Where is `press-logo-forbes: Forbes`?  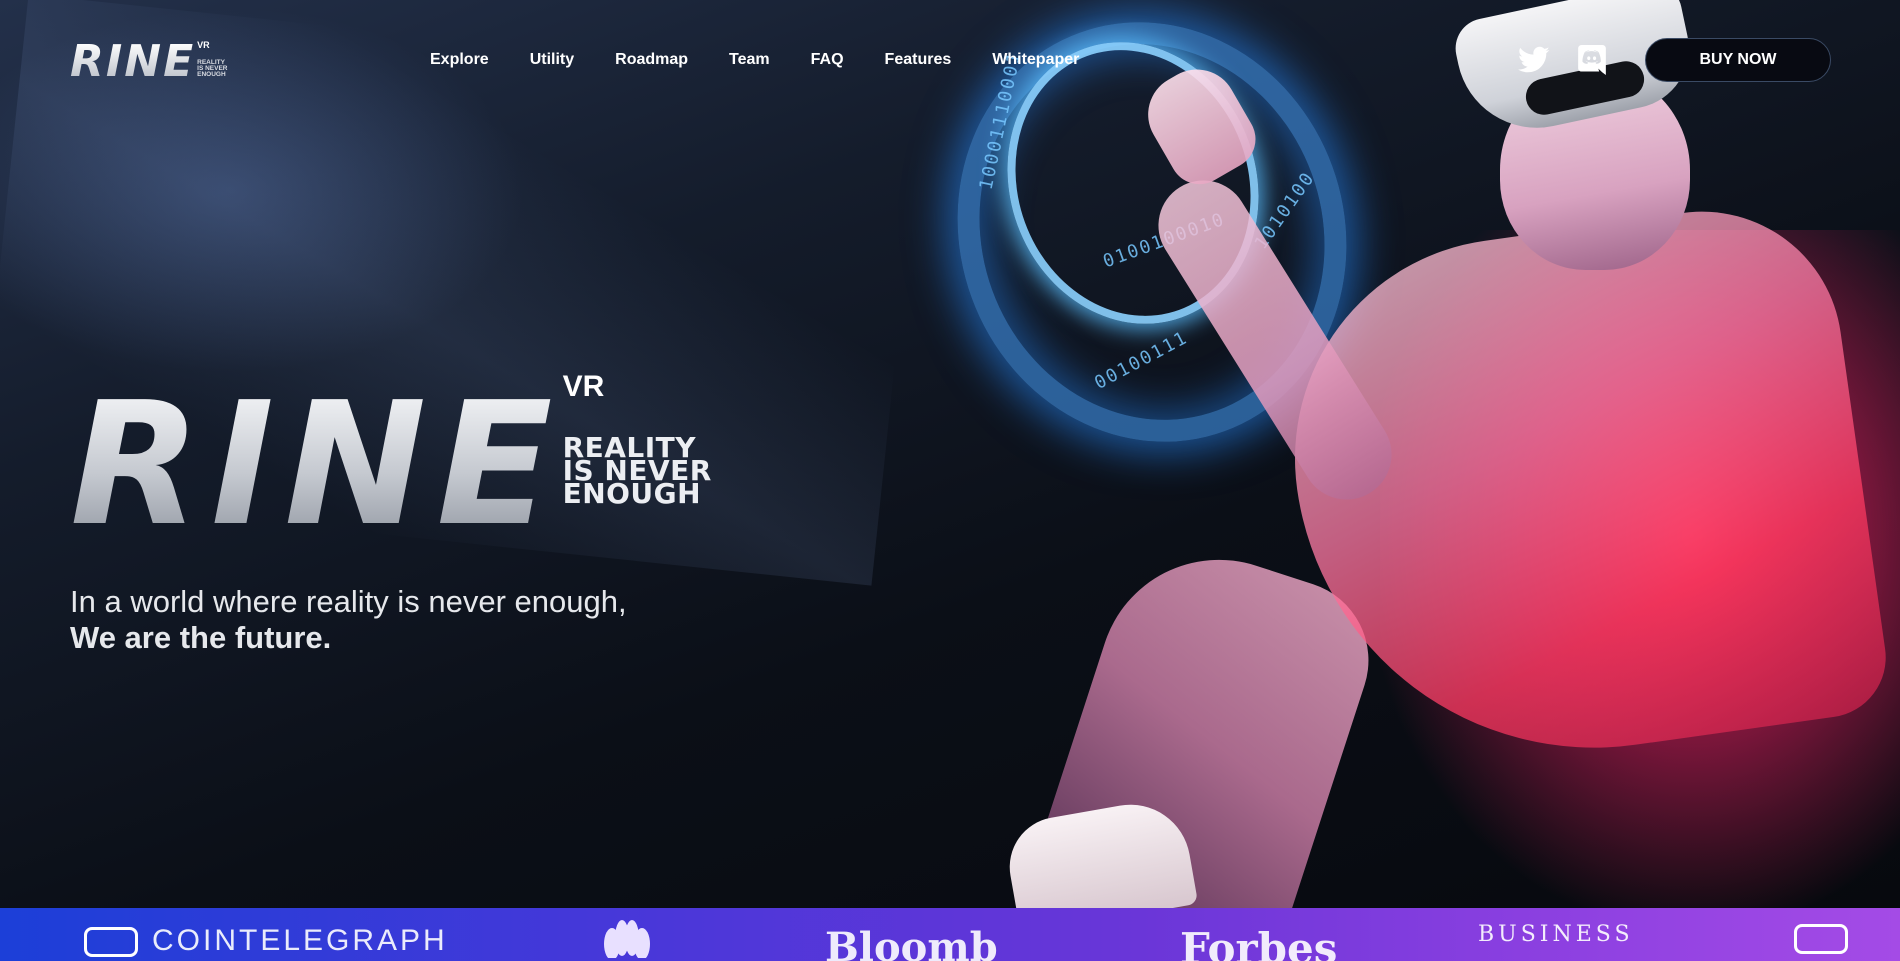 press-logo-forbes: Forbes is located at coordinates (1259, 942).